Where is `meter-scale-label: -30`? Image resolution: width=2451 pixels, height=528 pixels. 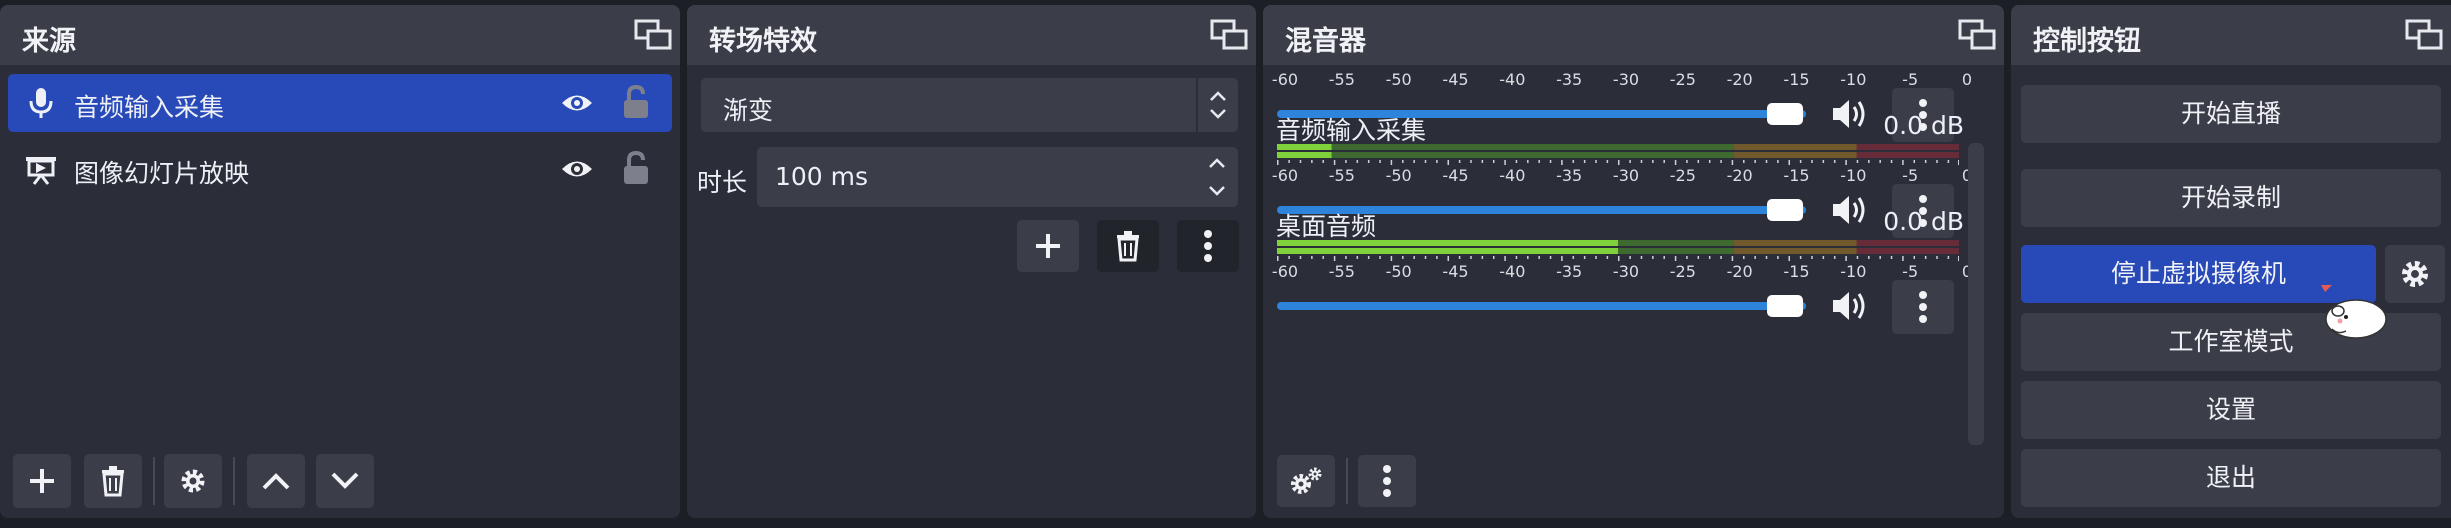
meter-scale-label: -30 is located at coordinates (1626, 175).